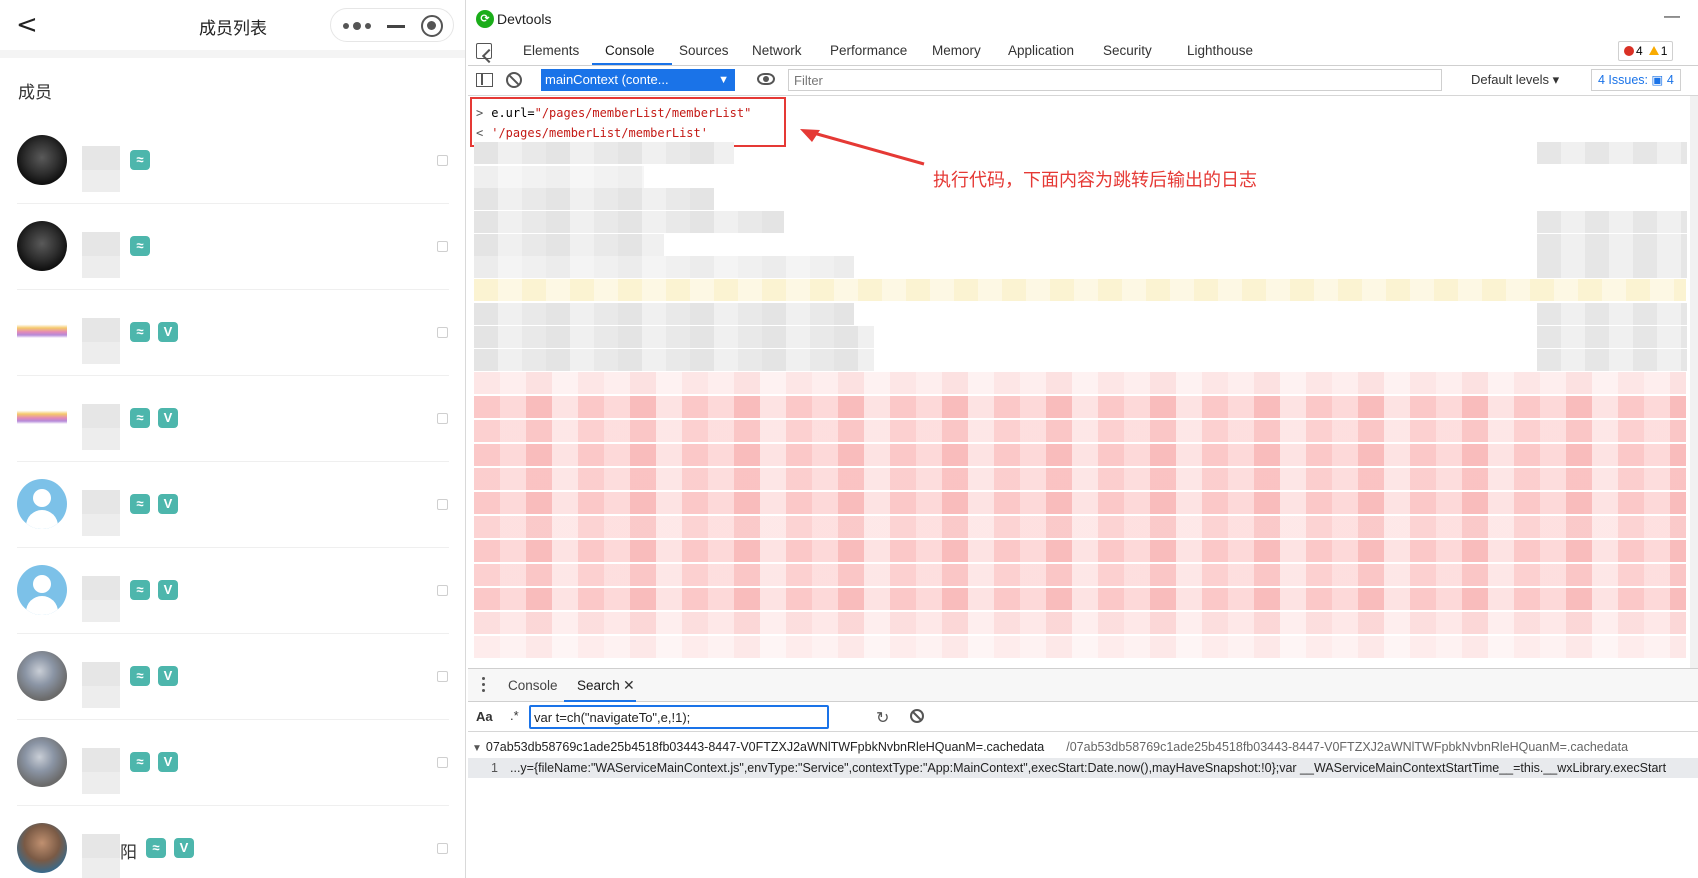  I want to click on log-levels-dropdown: Default levels ▾, so click(1515, 80).